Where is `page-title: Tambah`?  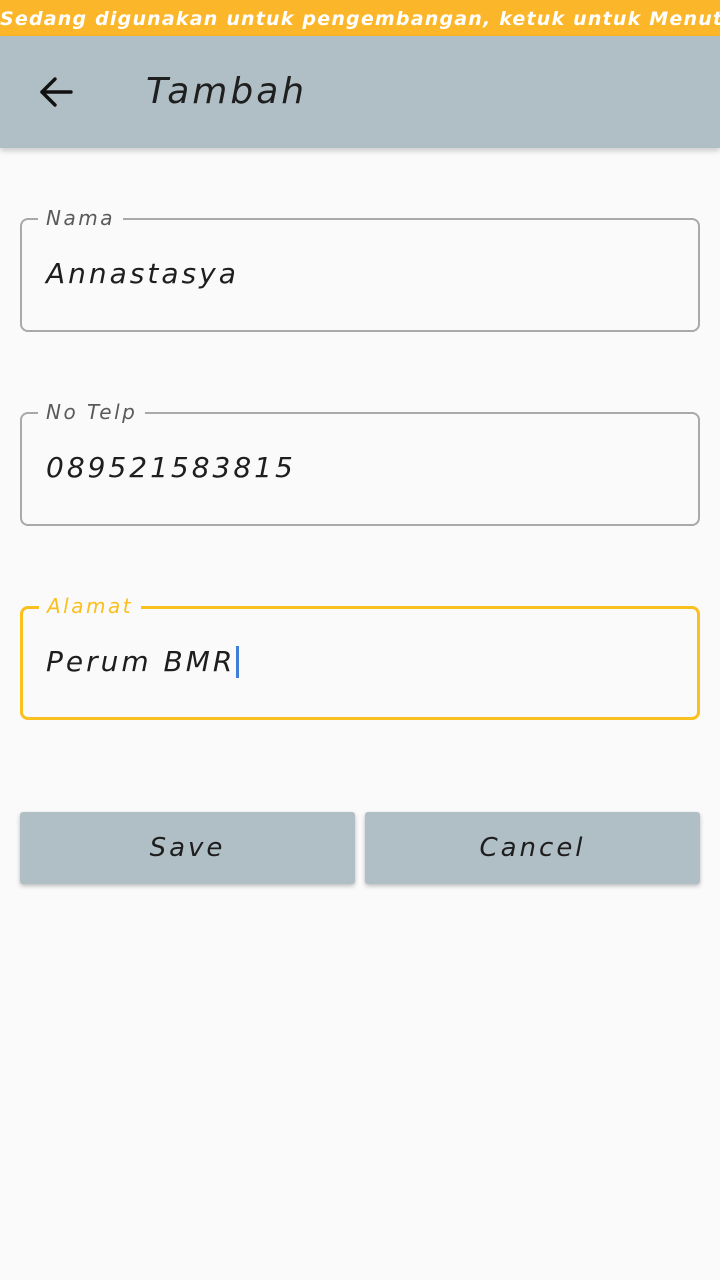
page-title: Tambah is located at coordinates (227, 91).